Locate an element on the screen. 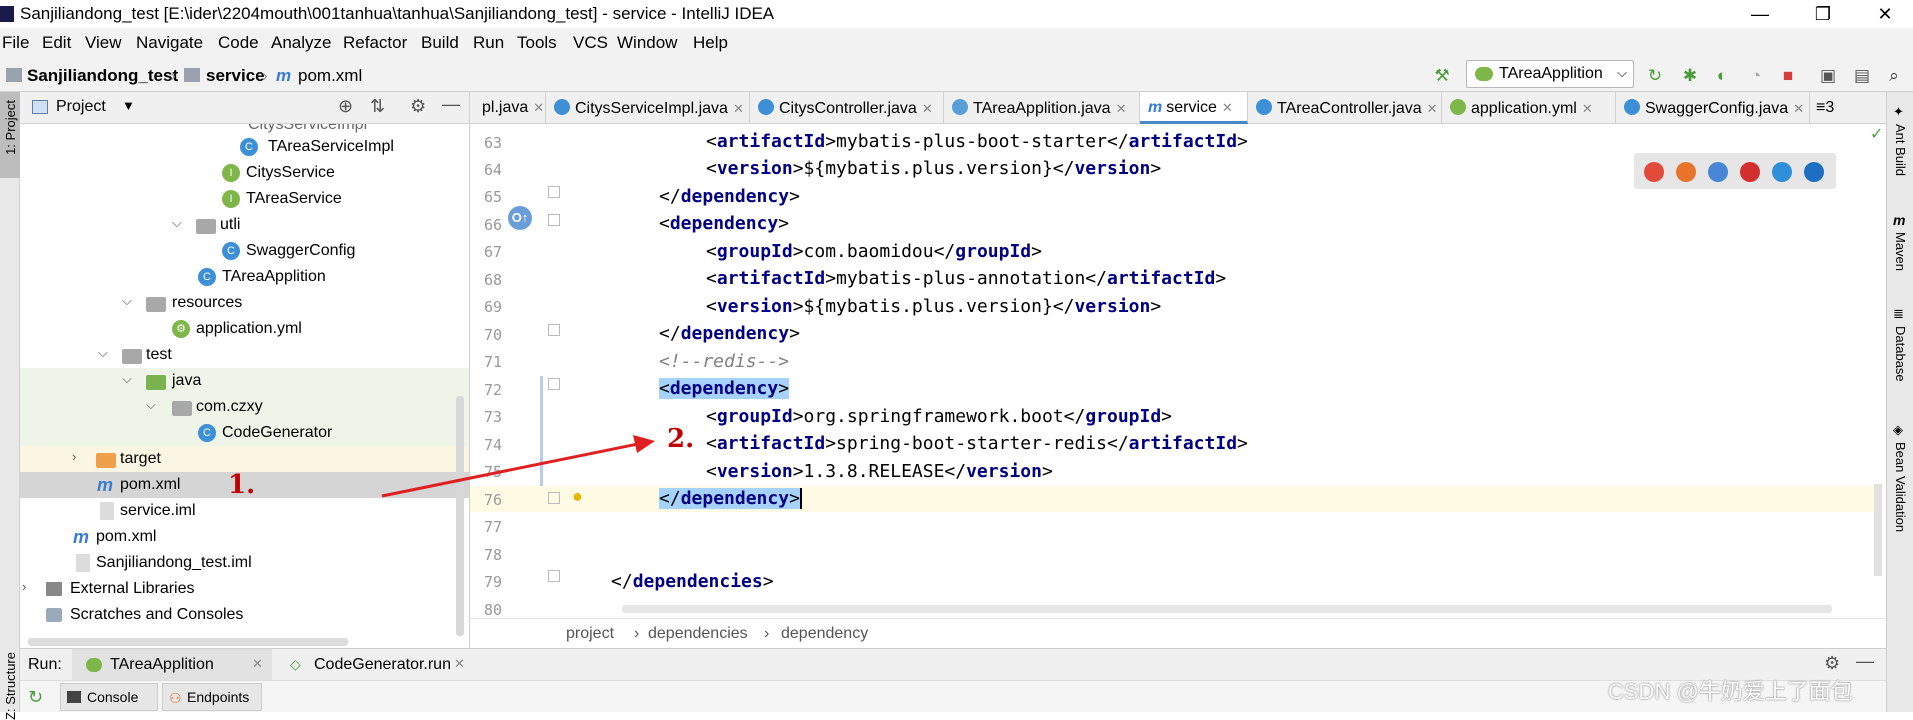  annotation-arrow-layer is located at coordinates (518, 466).